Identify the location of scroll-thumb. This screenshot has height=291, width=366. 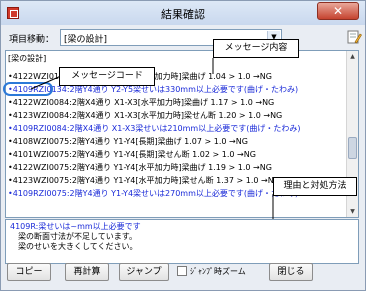
(352, 148).